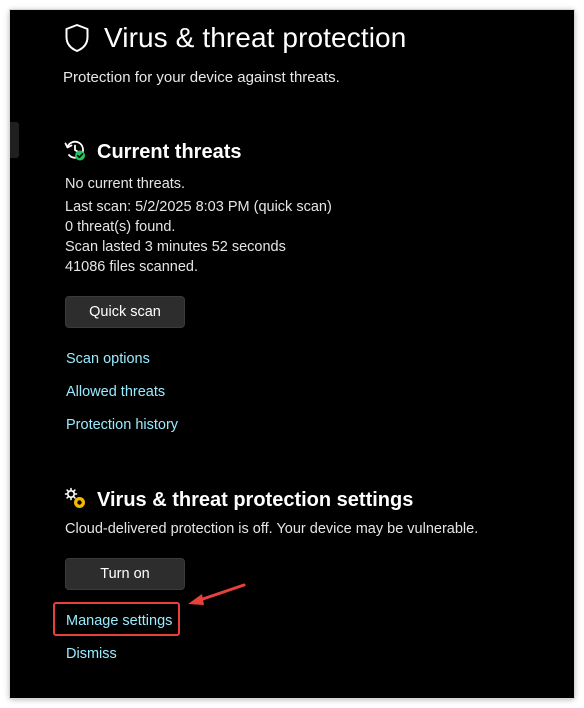  What do you see at coordinates (132, 267) in the screenshot?
I see `files-scanned-text: 41086 files scanned.` at bounding box center [132, 267].